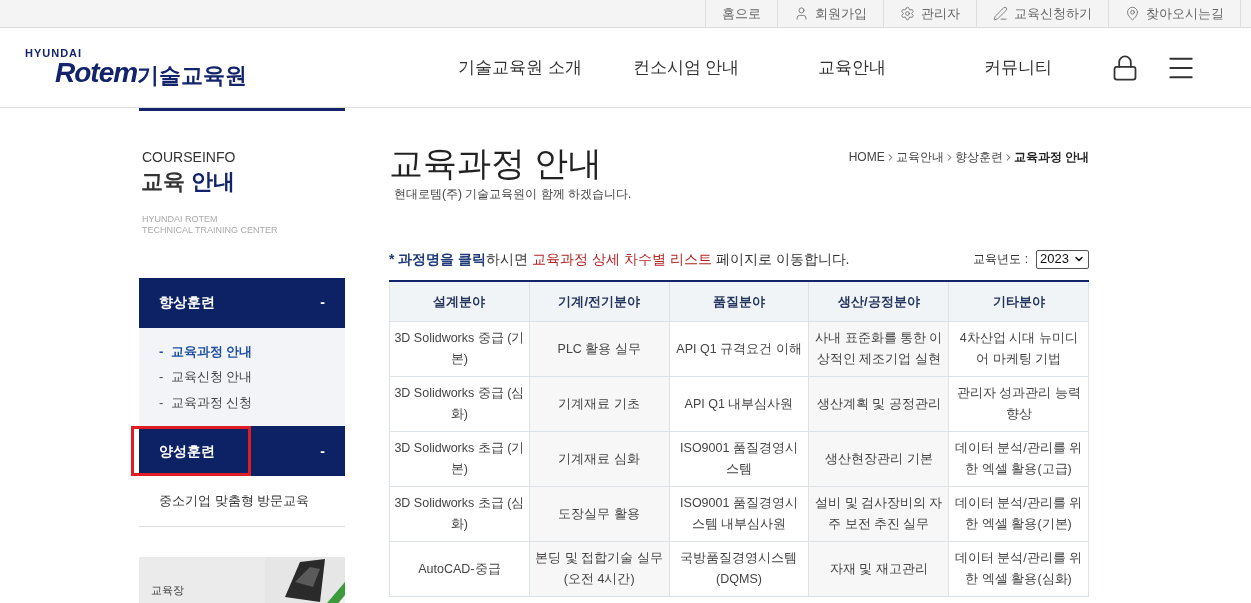  I want to click on top-link: 관리자, so click(929, 13).